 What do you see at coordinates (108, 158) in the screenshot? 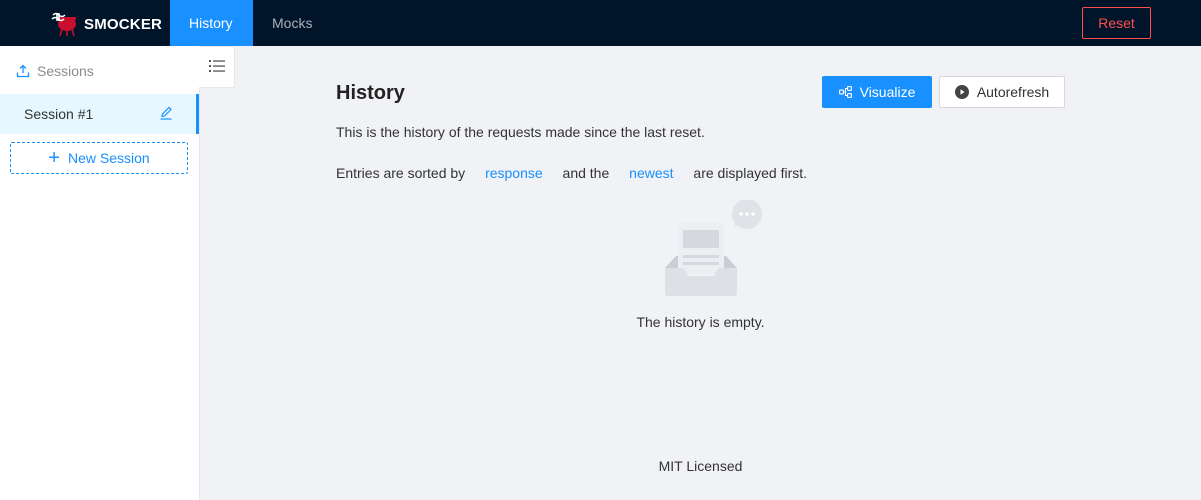
I see `new-session-label: New Session` at bounding box center [108, 158].